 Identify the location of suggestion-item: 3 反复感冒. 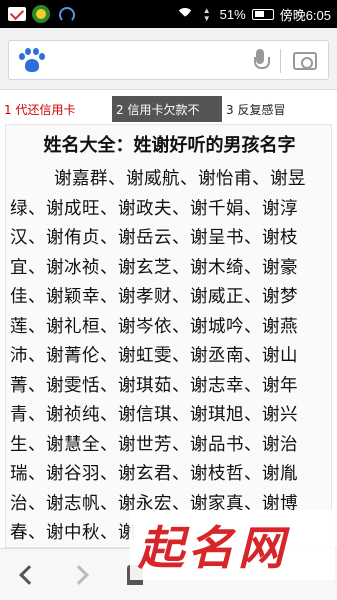
(255, 109).